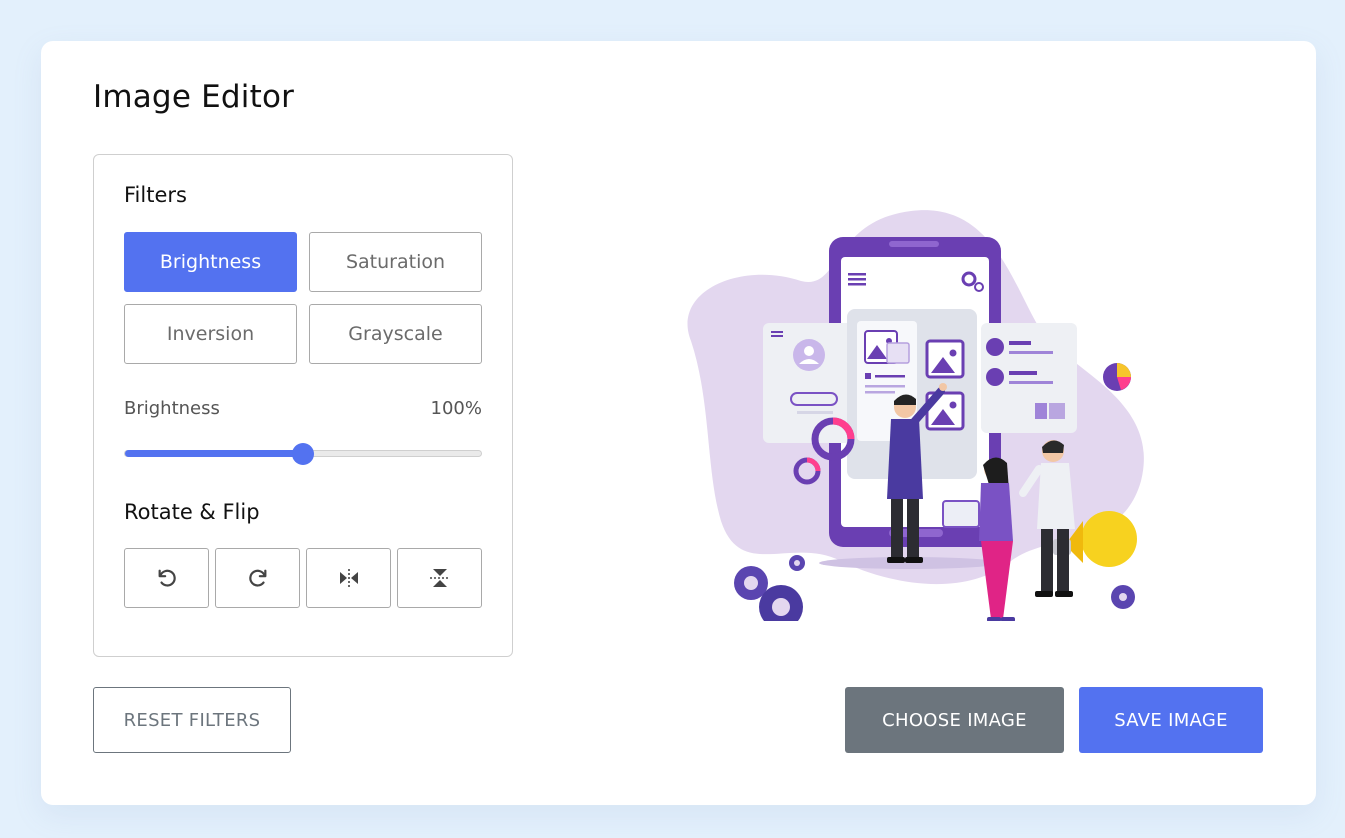 The width and height of the screenshot is (1345, 838). Describe the element at coordinates (456, 408) in the screenshot. I see `slider-value: 100%` at that location.